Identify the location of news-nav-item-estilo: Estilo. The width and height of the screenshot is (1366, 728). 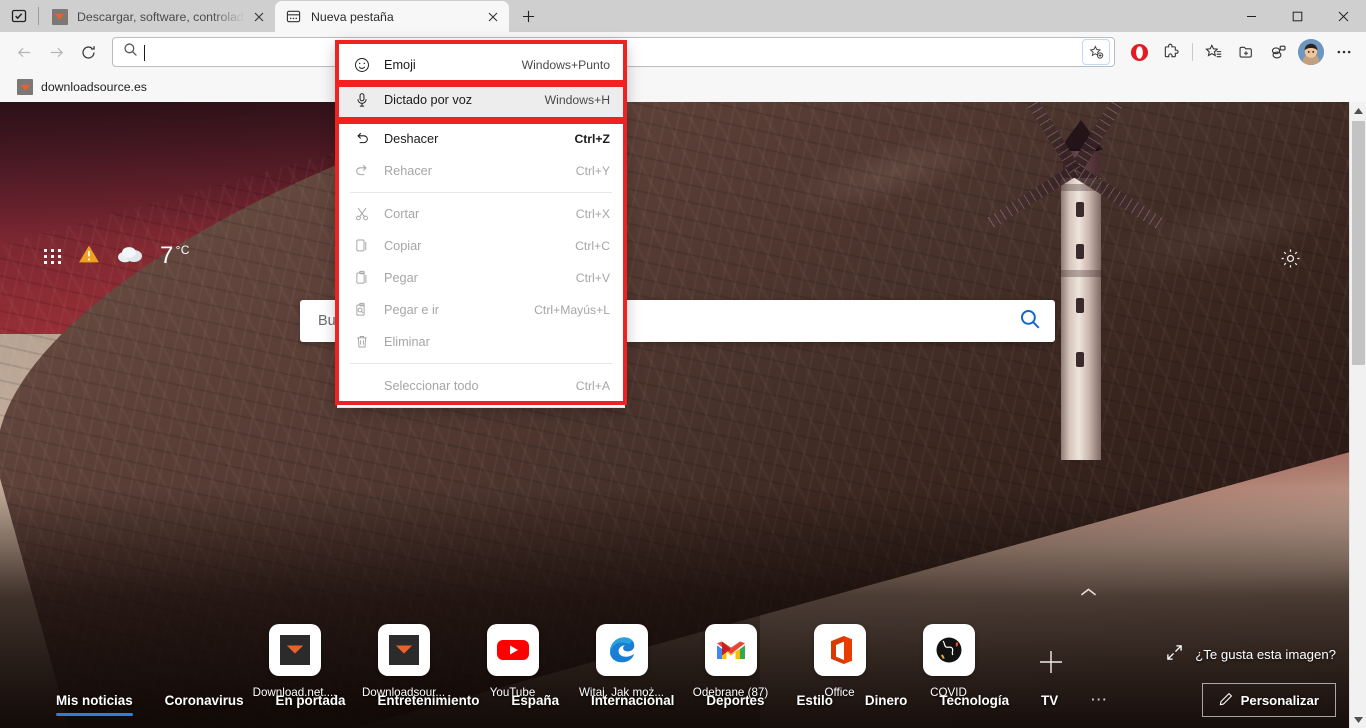
(814, 700).